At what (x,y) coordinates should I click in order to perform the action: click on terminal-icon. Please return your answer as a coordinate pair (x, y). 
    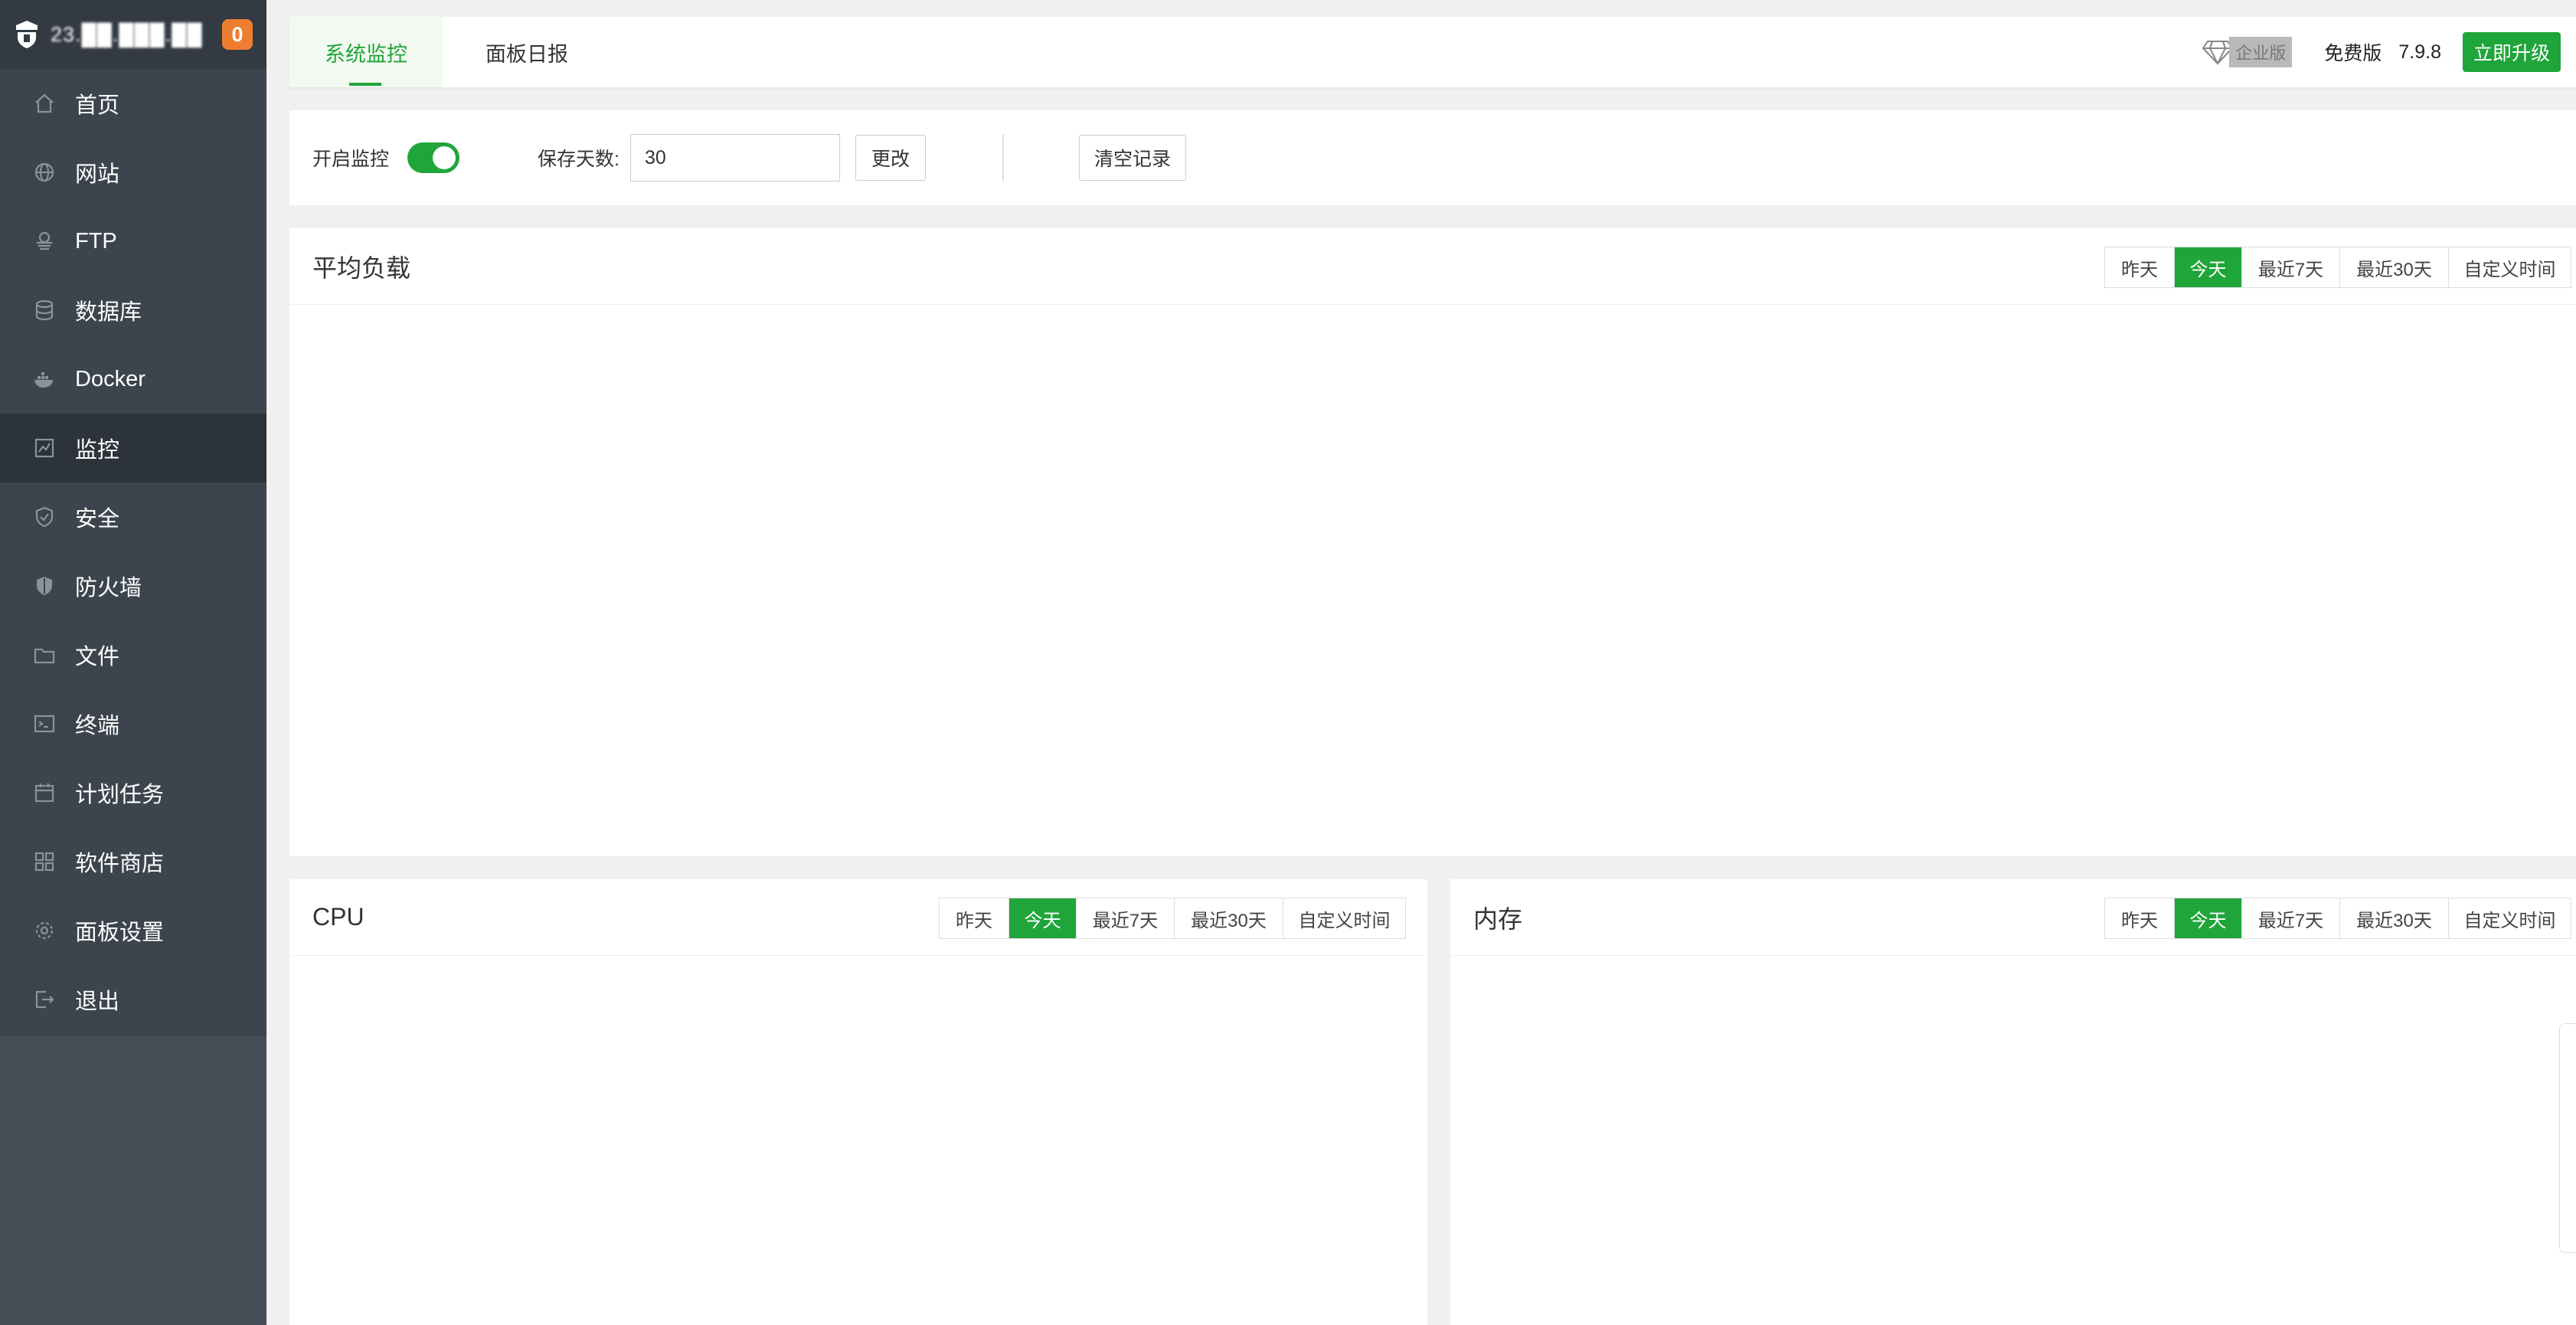
    Looking at the image, I should click on (44, 724).